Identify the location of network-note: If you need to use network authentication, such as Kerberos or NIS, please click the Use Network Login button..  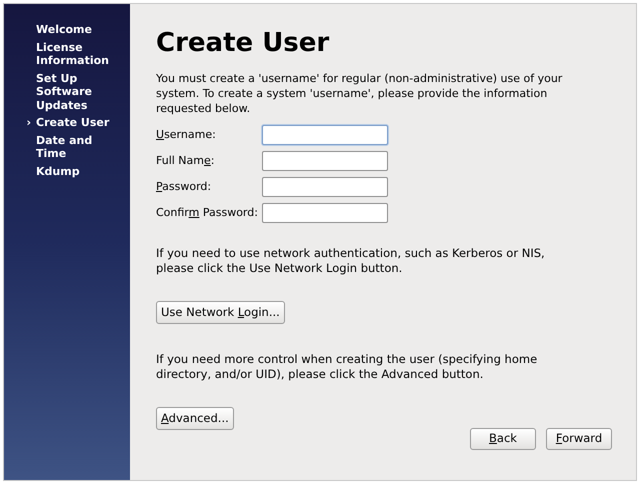
(351, 261).